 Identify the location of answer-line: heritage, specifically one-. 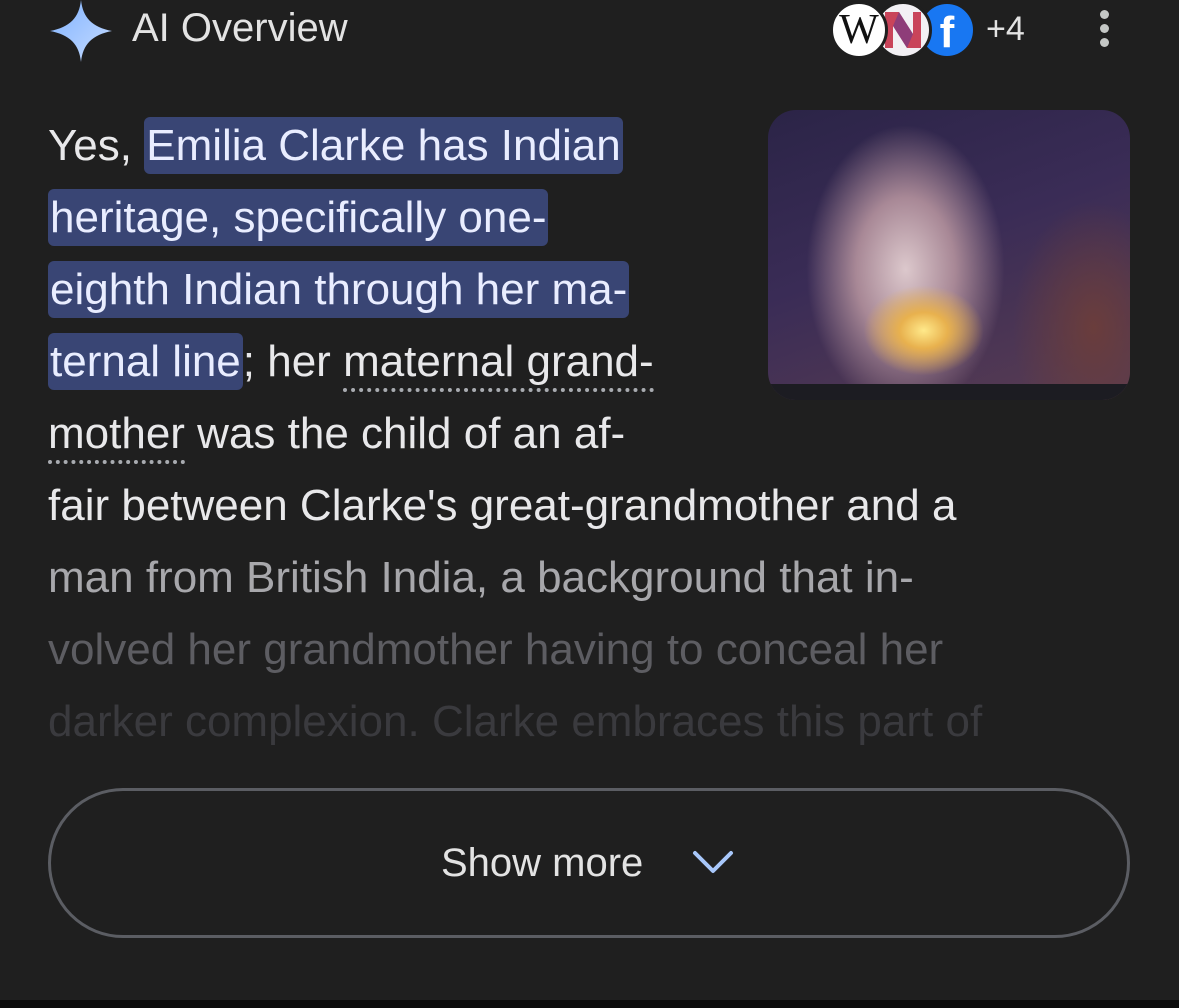
(593, 218).